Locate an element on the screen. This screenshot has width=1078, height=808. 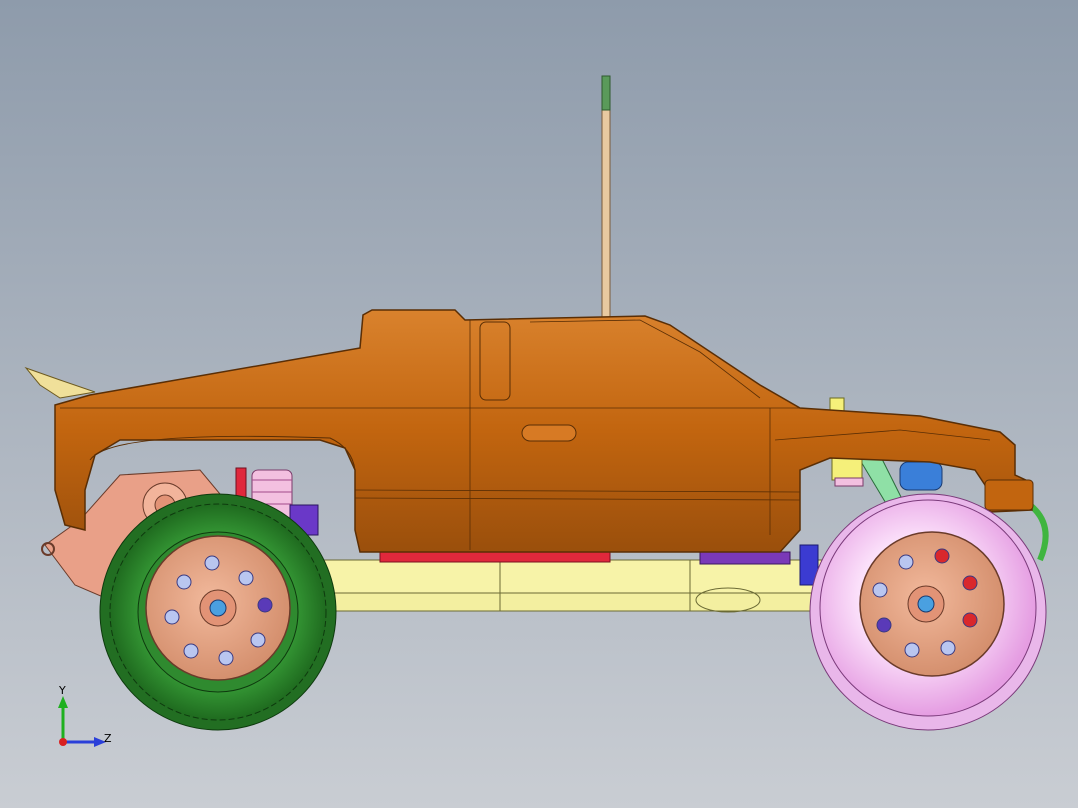
z-axis-label: Z is located at coordinates (108, 738).